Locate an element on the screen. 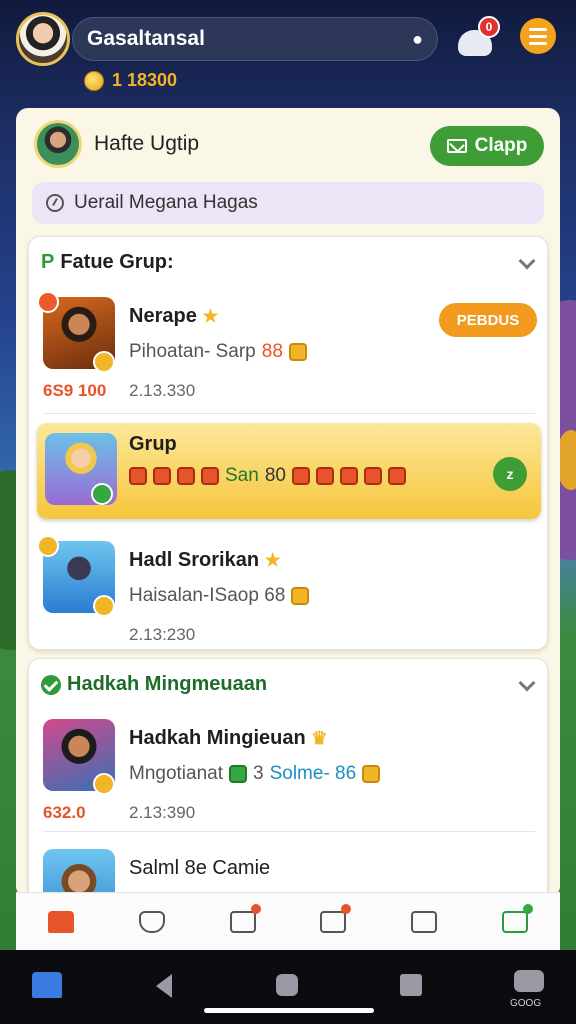 This screenshot has height=1024, width=576. item-time: 2.13:390 is located at coordinates (162, 812).